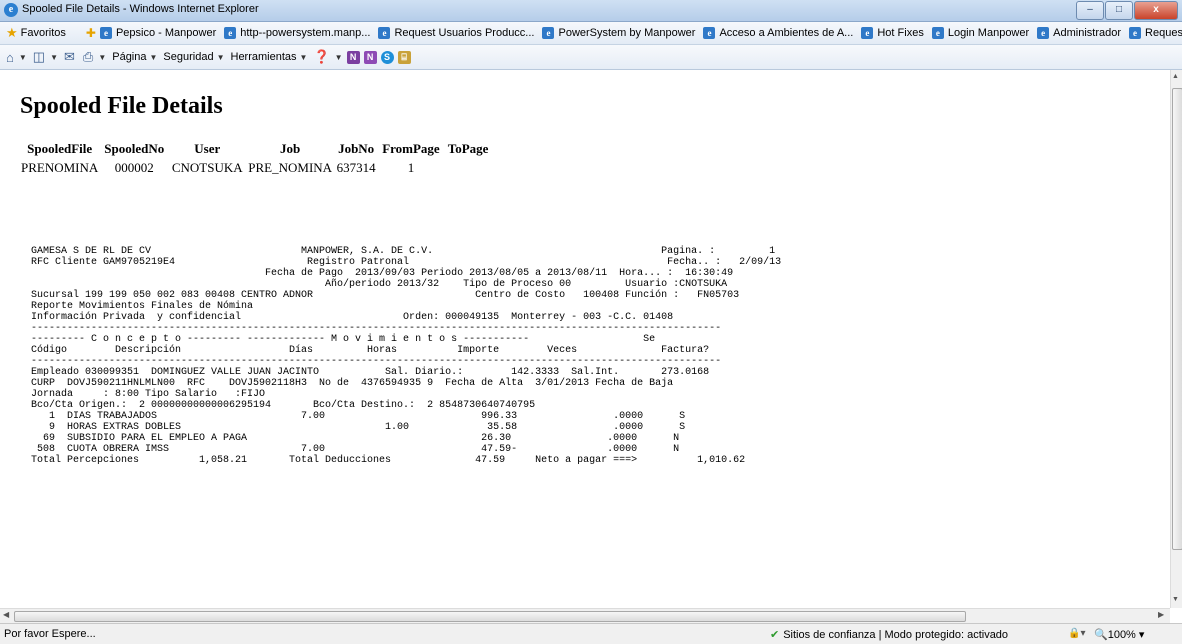 The image size is (1182, 644). Describe the element at coordinates (980, 33) in the screenshot. I see `favorite-link: e Login Manpower` at that location.